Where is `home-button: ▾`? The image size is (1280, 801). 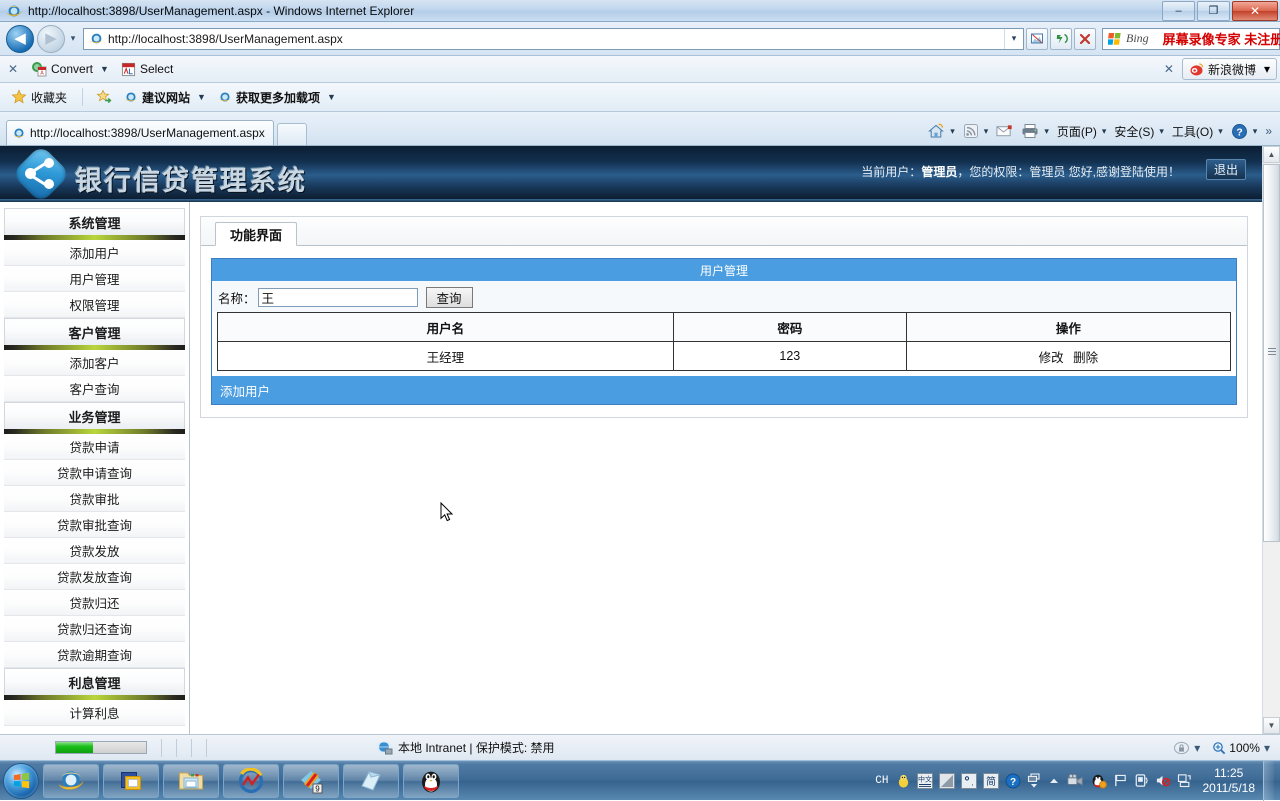
home-button: ▾ is located at coordinates (941, 131).